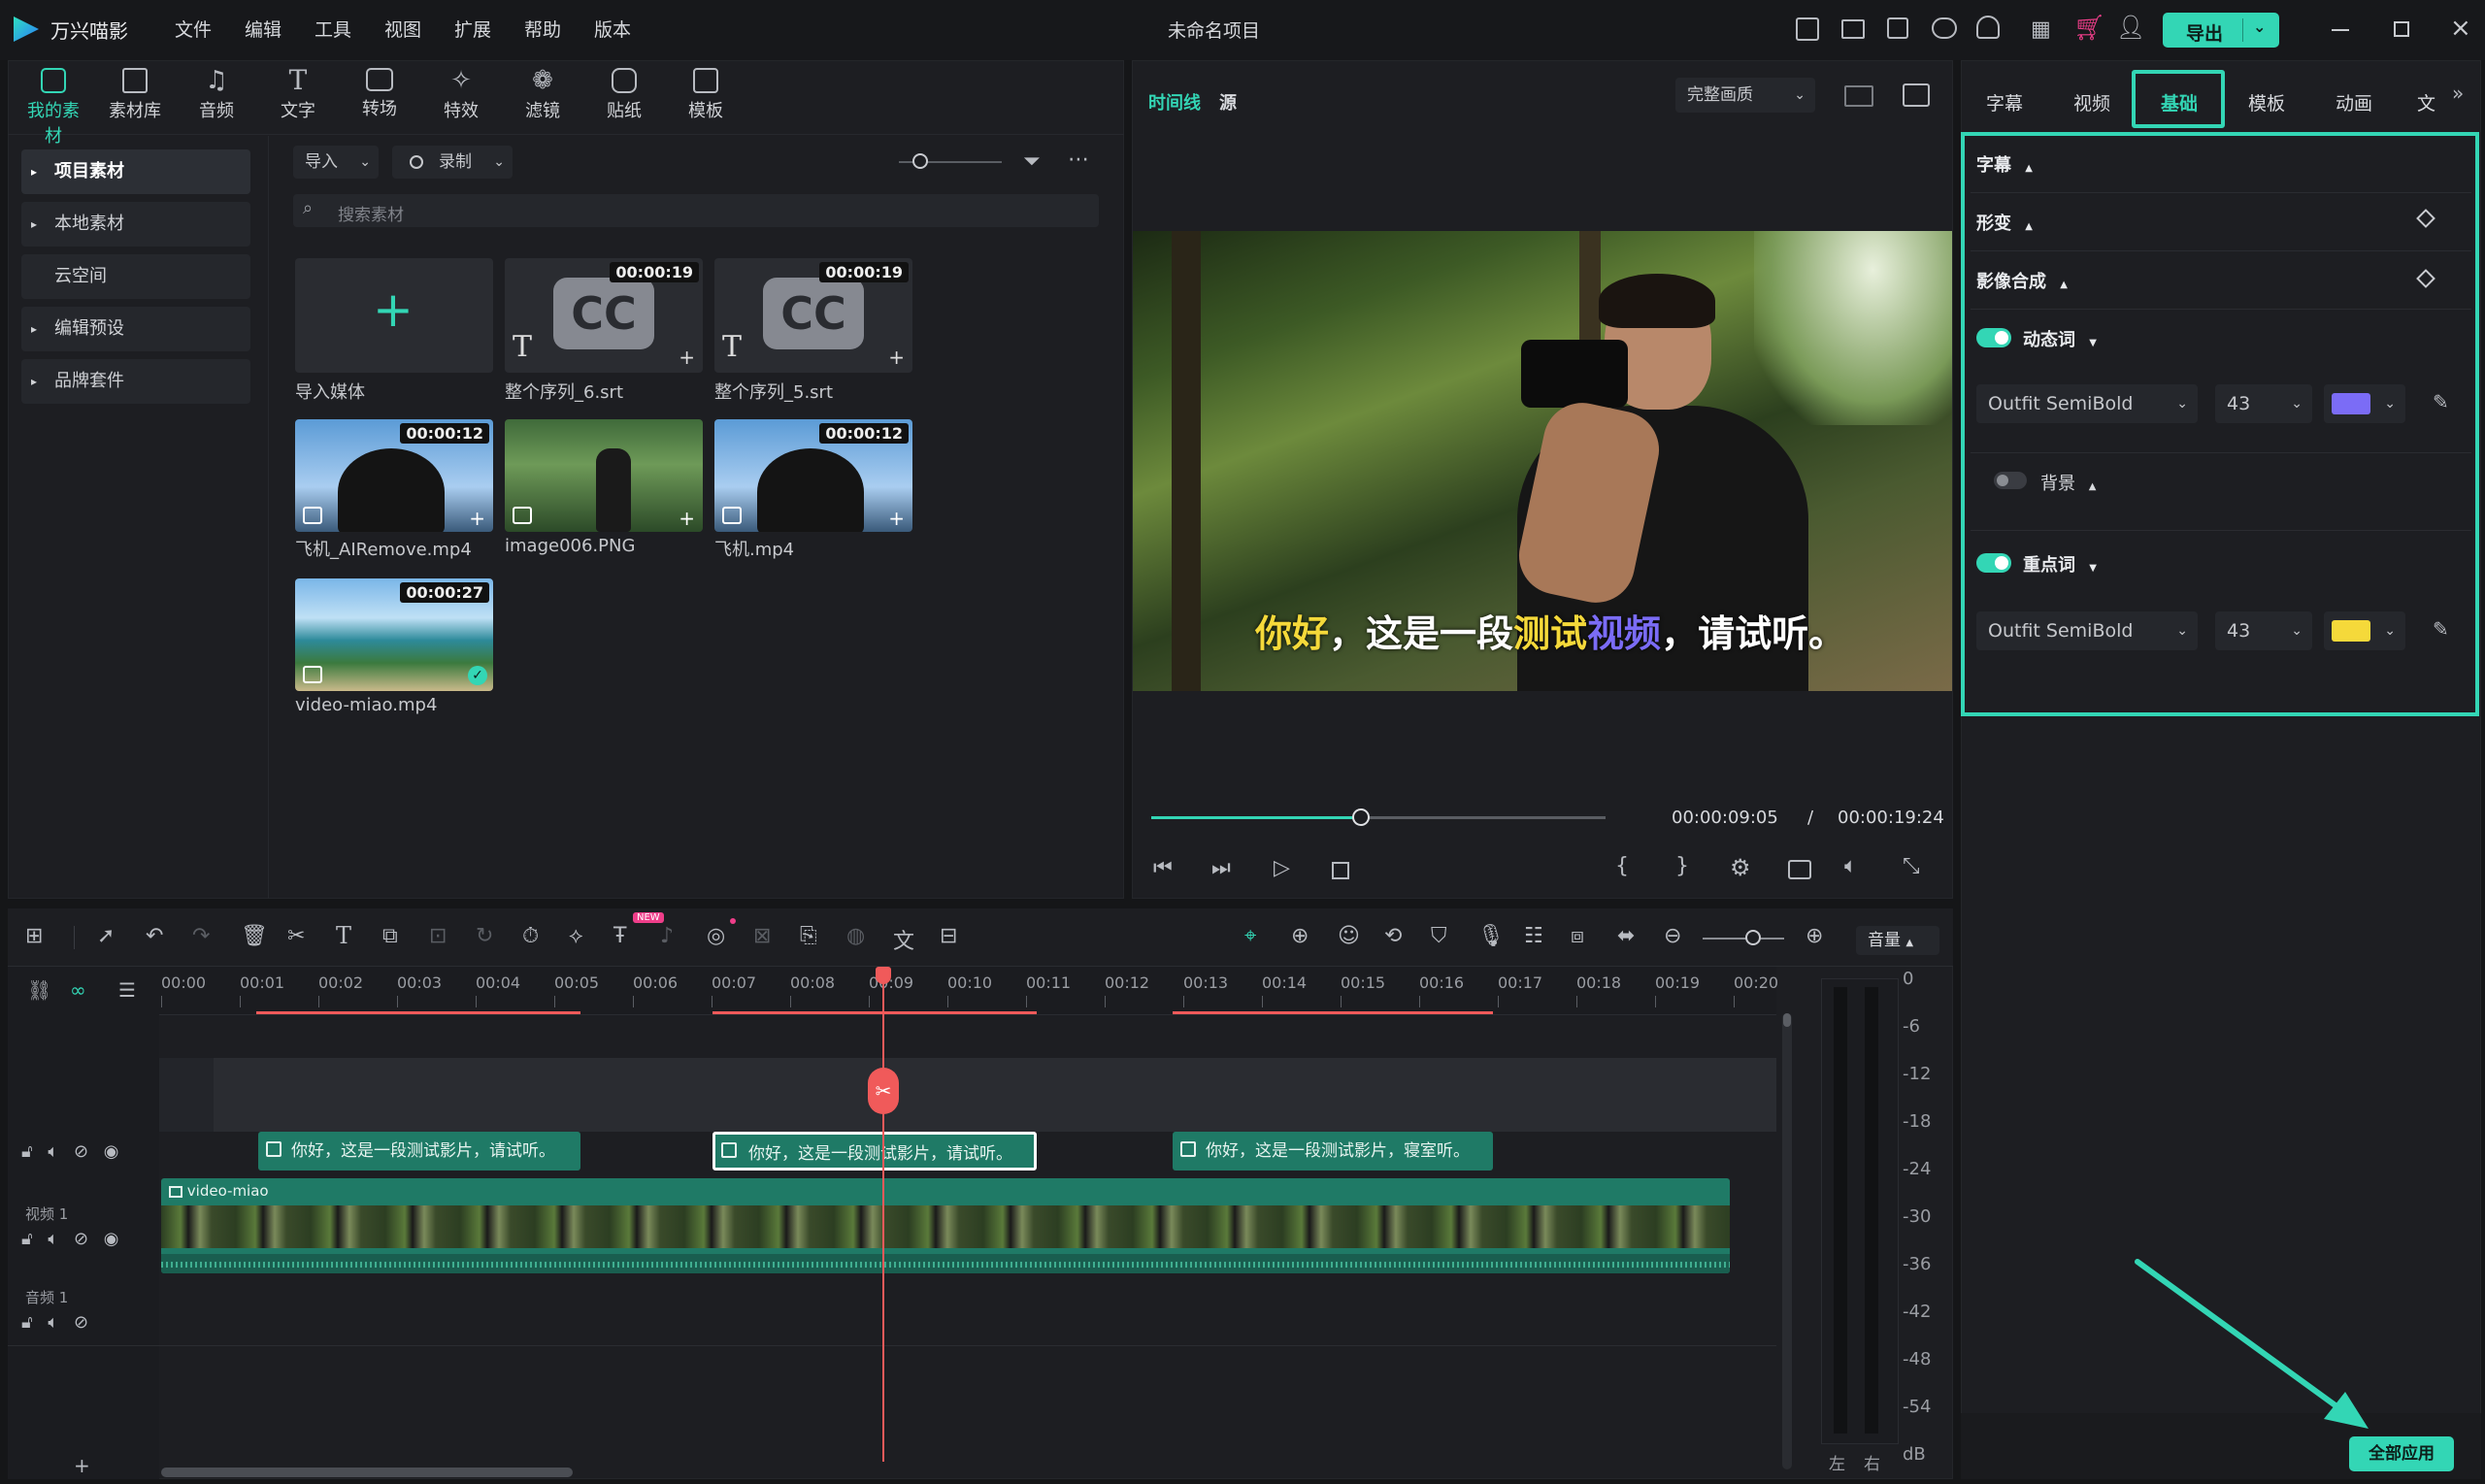  I want to click on stop-icon, so click(1340, 870).